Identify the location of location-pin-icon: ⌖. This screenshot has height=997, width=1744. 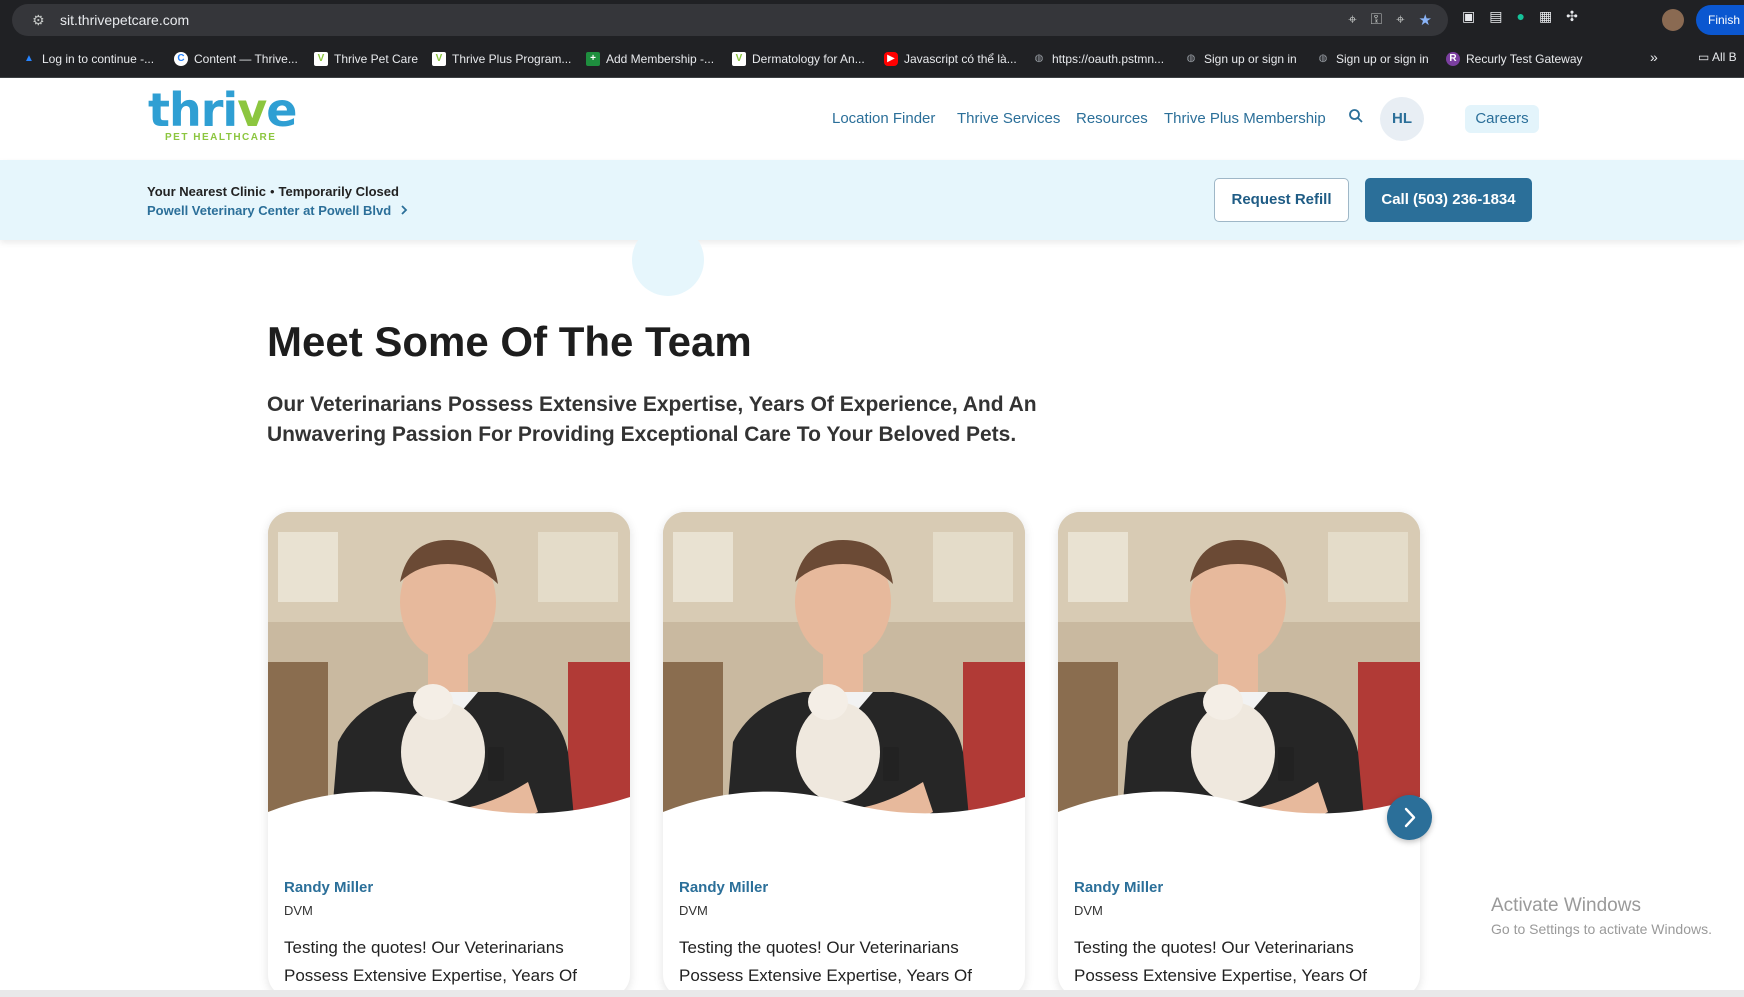
(1400, 20).